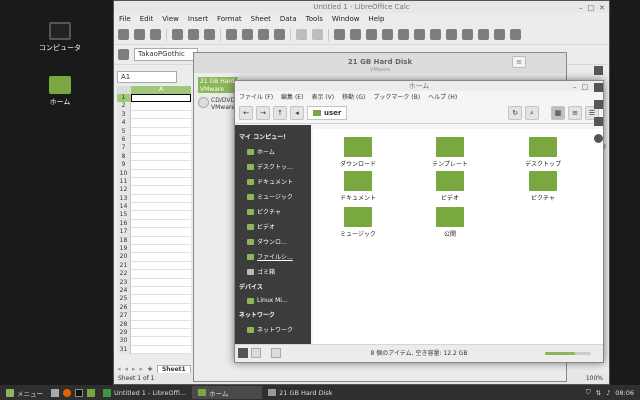 This screenshot has height=400, width=640. What do you see at coordinates (161, 90) in the screenshot?
I see `column-header-a: A` at bounding box center [161, 90].